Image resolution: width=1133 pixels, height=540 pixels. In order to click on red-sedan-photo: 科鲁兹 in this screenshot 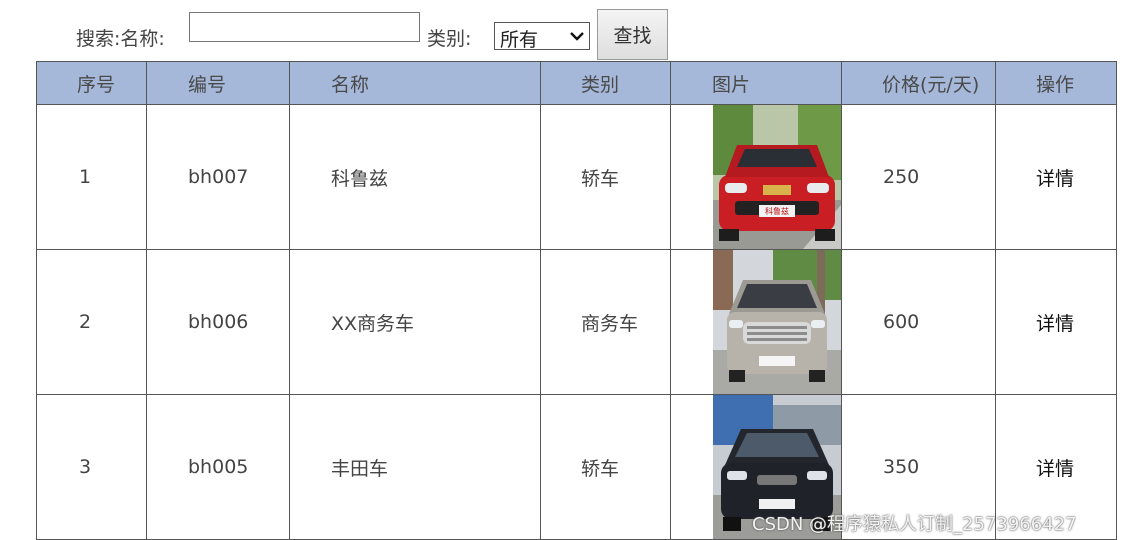, I will do `click(777, 177)`.